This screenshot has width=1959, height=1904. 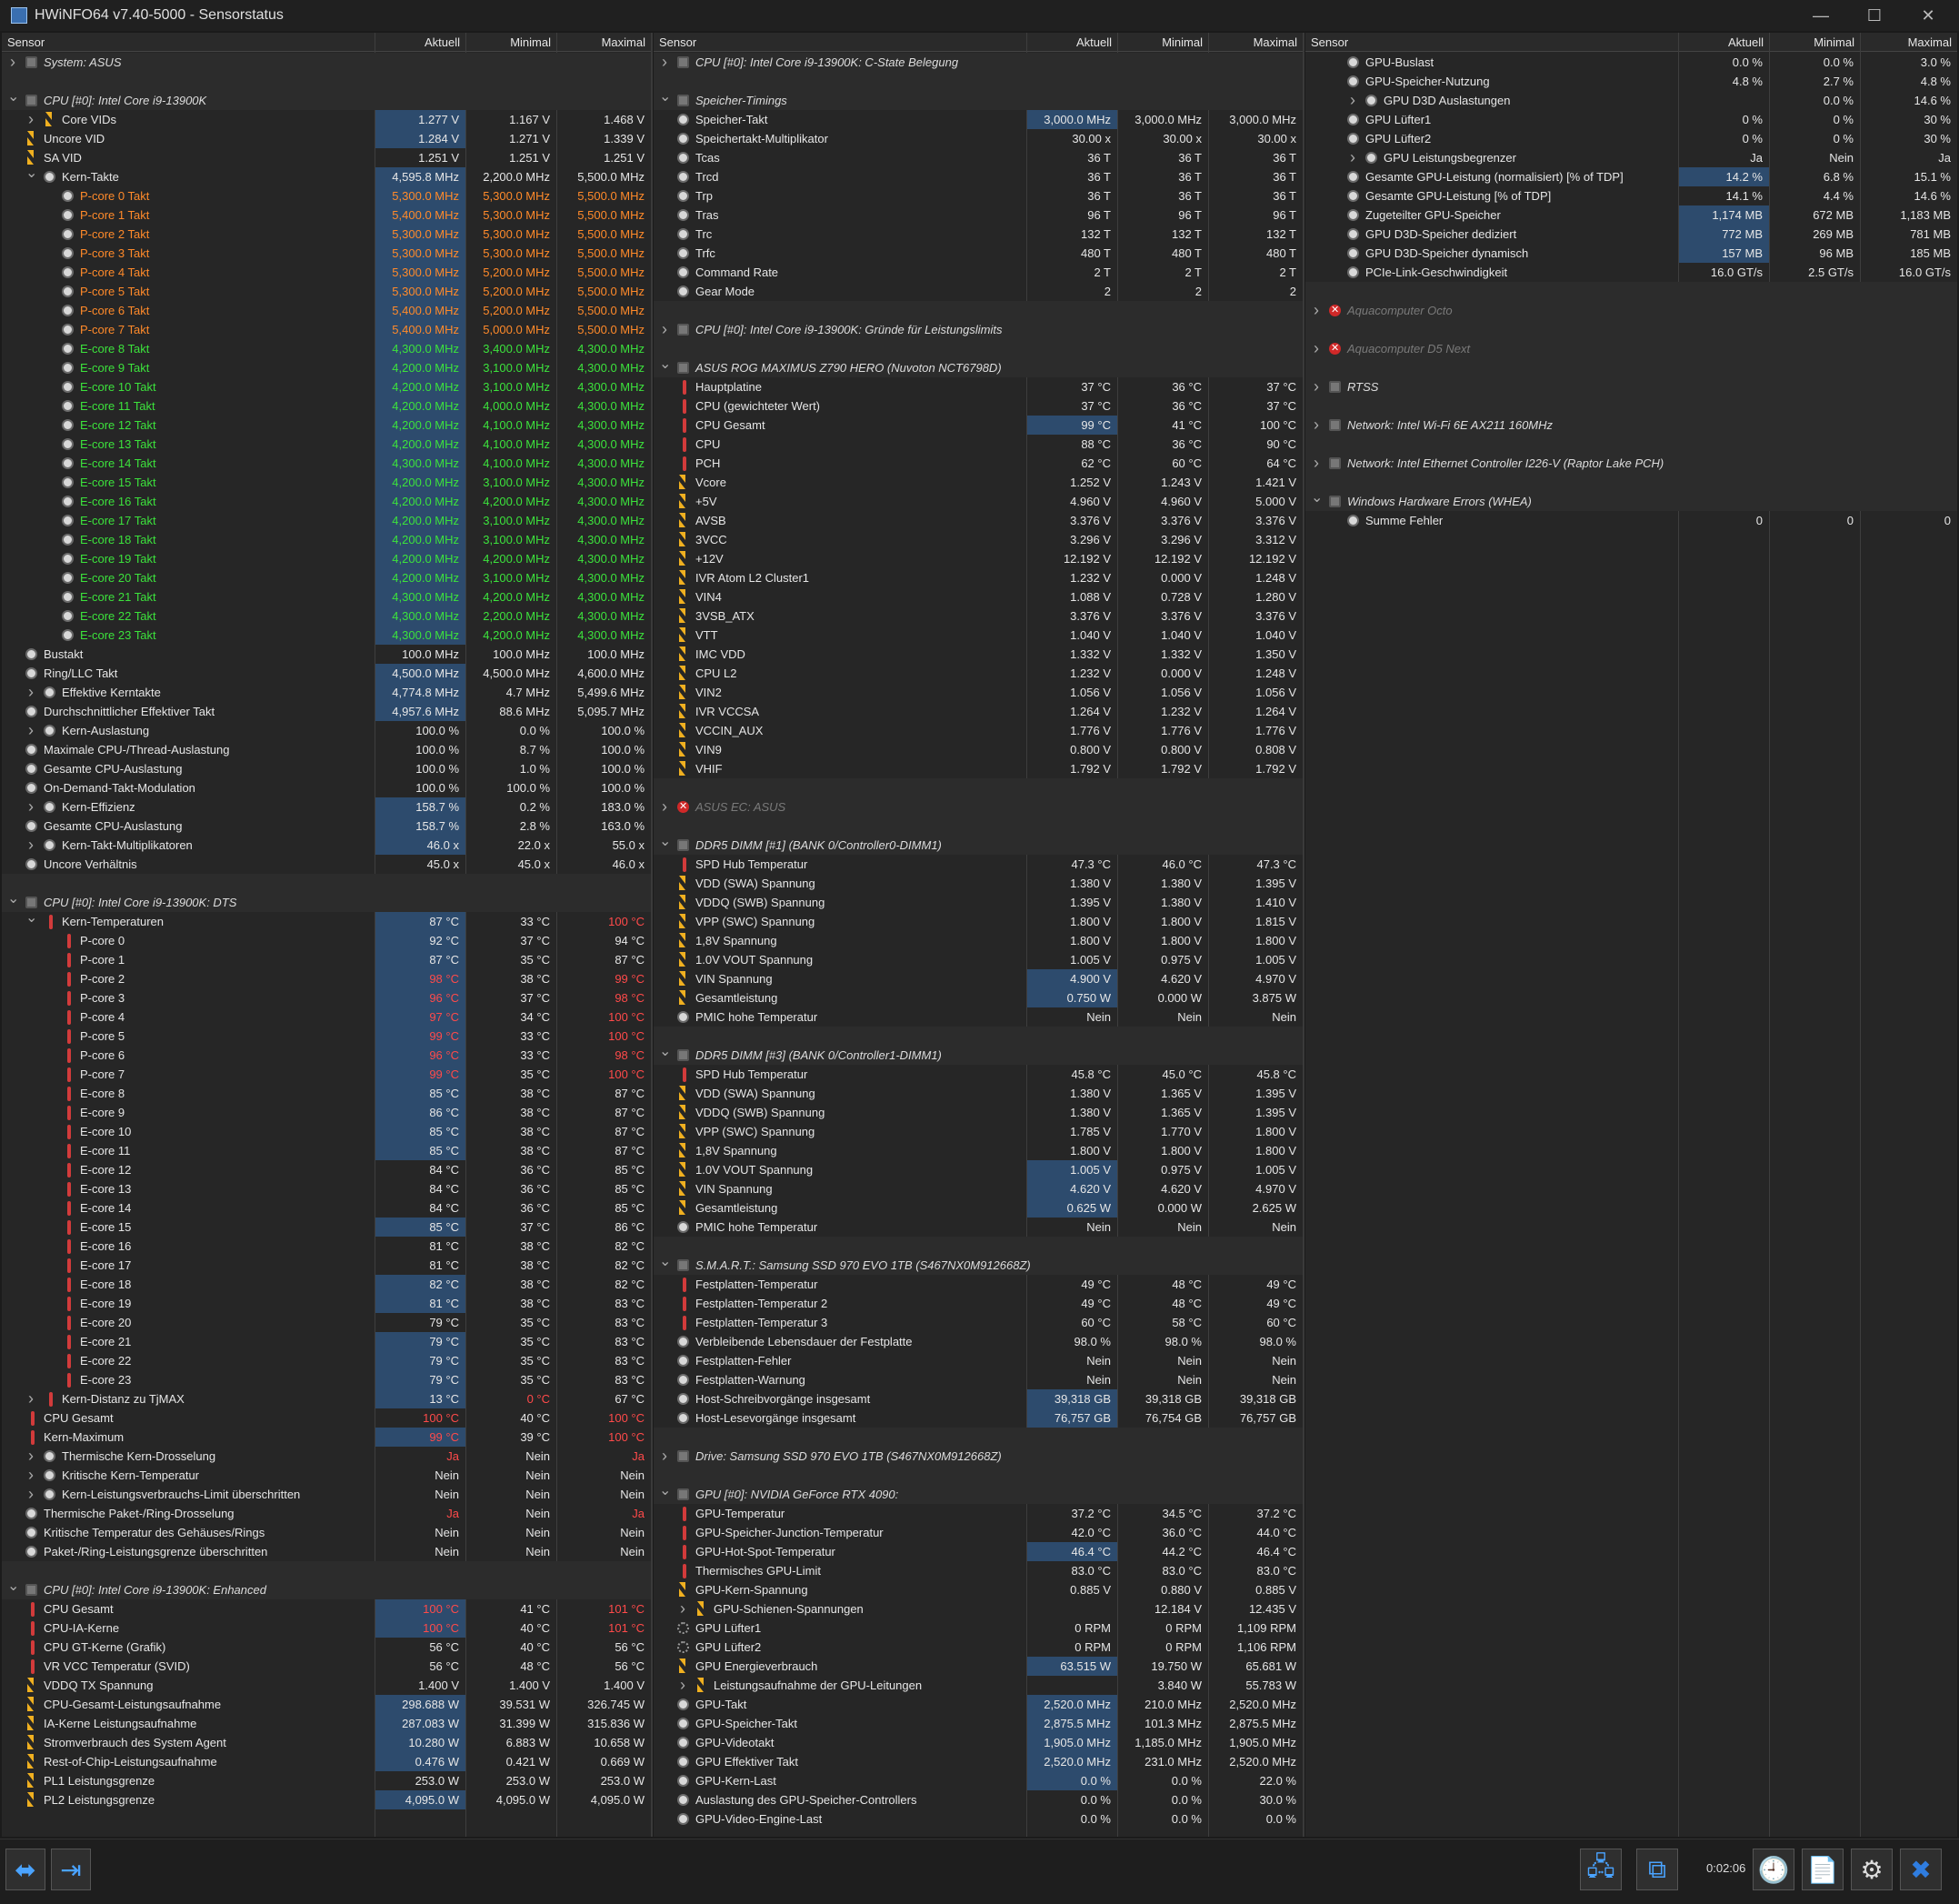 What do you see at coordinates (978, 1781) in the screenshot?
I see `sensor-row: GPU-Kern-Last 0.0 % 0.0 % 22.0 %` at bounding box center [978, 1781].